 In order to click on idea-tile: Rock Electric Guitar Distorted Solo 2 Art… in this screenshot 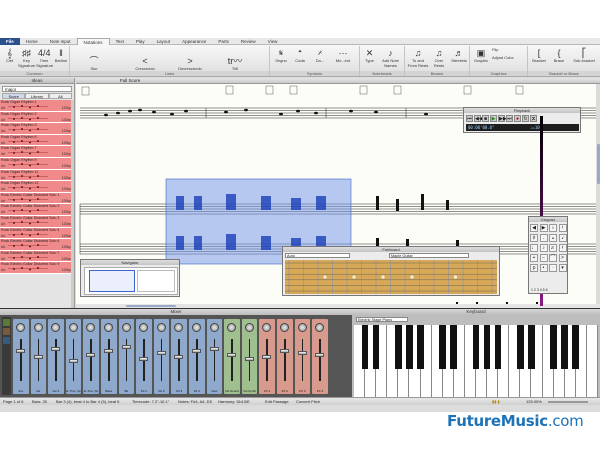, I will do `click(36, 210)`.